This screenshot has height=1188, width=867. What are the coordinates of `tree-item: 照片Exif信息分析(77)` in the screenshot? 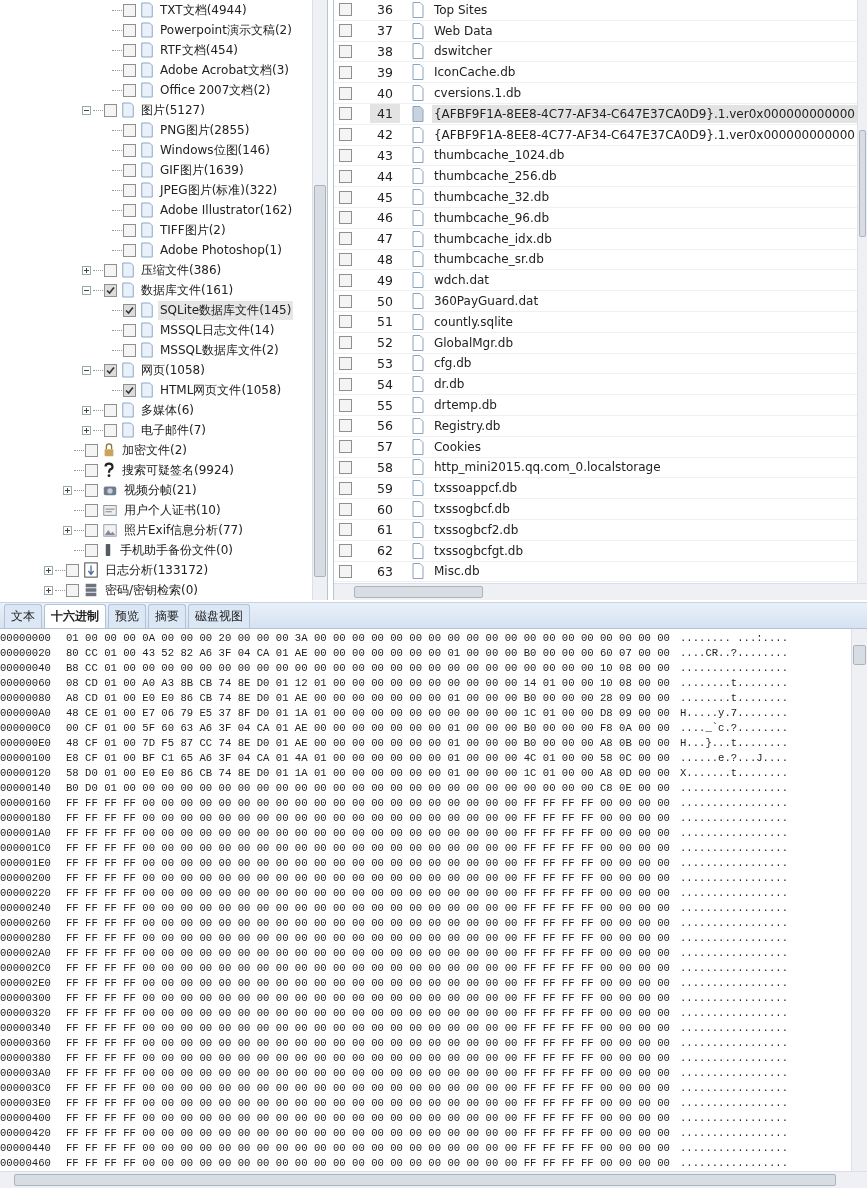 It's located at (183, 530).